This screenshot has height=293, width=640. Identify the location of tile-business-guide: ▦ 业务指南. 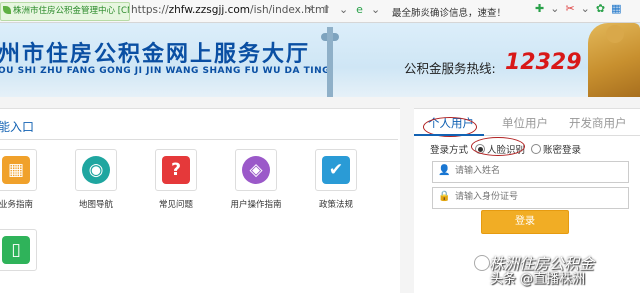
(21, 179).